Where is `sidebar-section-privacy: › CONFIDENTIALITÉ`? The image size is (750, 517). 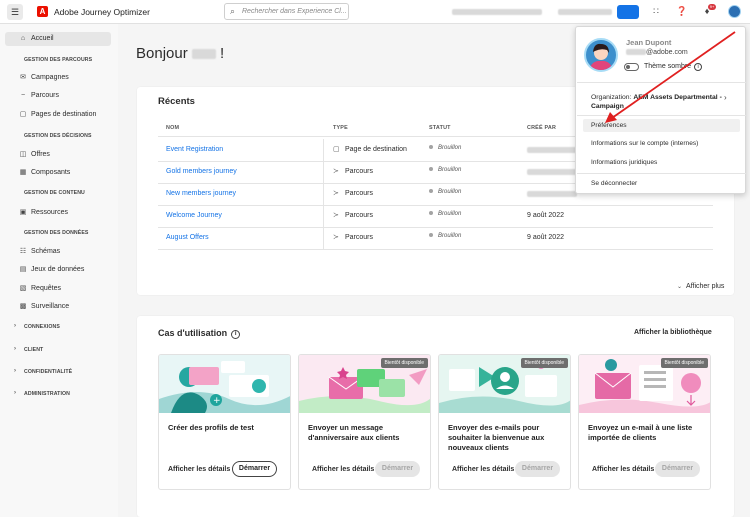 sidebar-section-privacy: › CONFIDENTIALITÉ is located at coordinates (43, 371).